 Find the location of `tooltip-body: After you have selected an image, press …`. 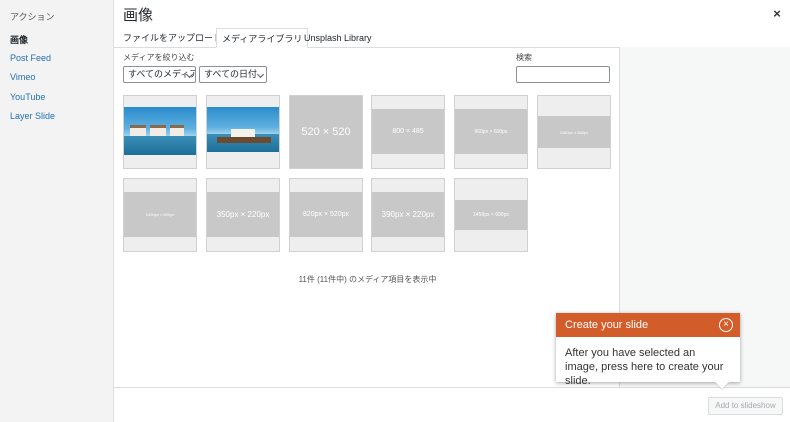

tooltip-body: After you have selected an image, press … is located at coordinates (644, 367).